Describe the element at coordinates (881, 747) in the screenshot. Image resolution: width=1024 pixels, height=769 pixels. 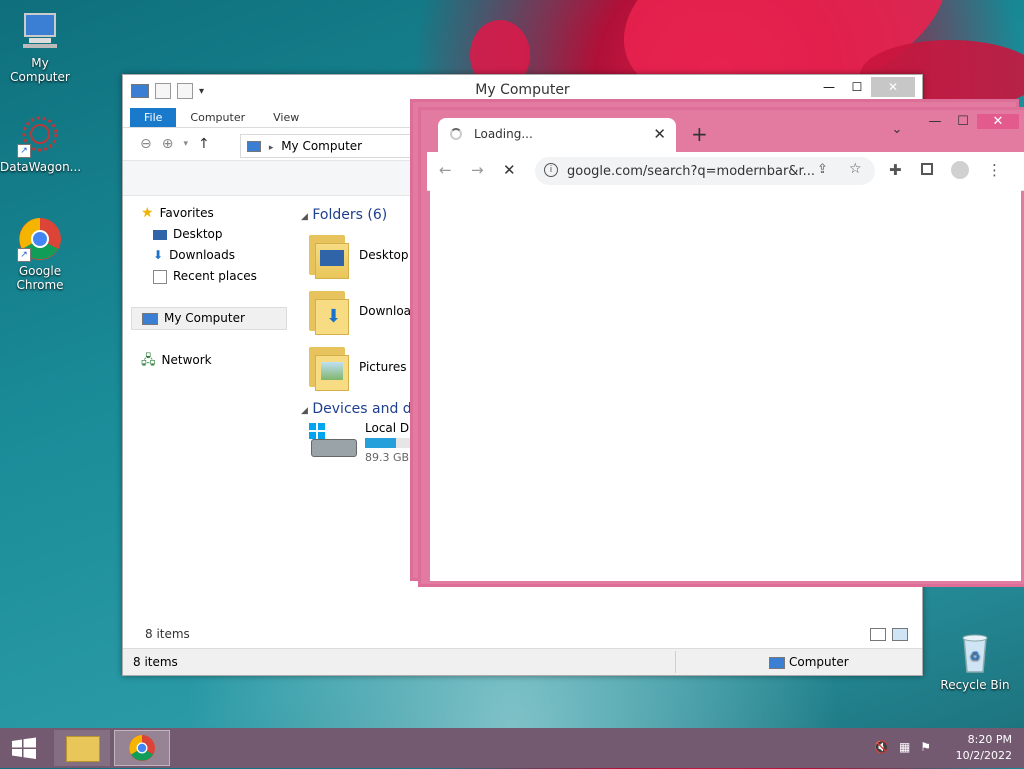
I see `volume-muted-icon: 🔇` at that location.